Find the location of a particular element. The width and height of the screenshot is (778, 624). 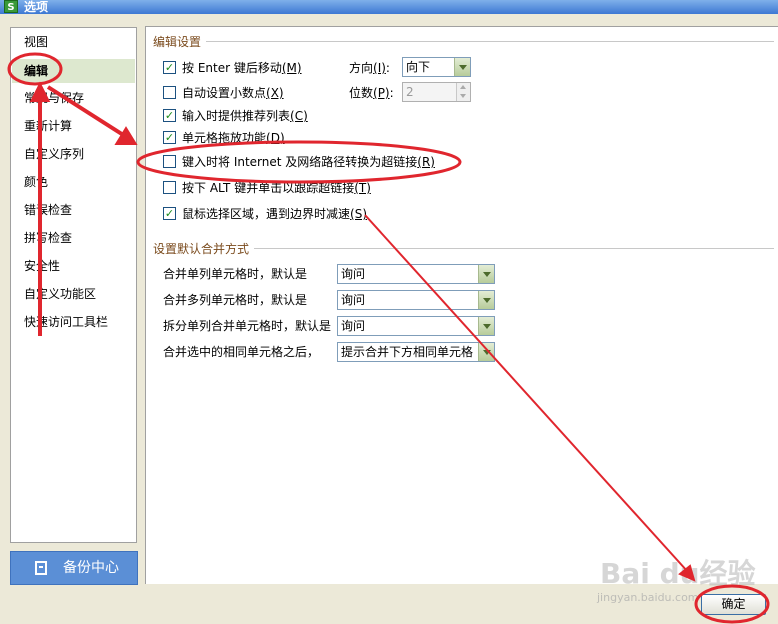

shortcut-key: (D) is located at coordinates (275, 138).